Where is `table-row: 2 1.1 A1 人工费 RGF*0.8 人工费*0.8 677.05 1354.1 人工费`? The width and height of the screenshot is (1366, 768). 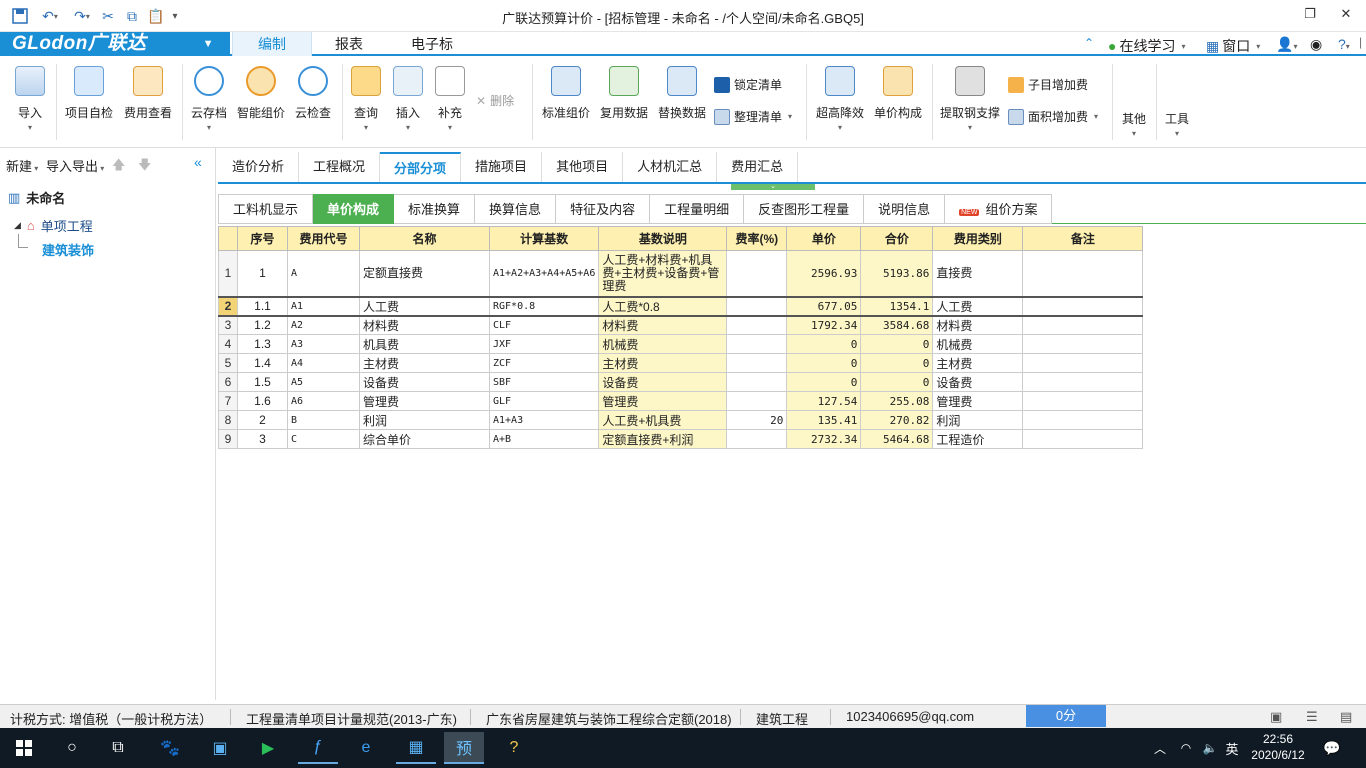 table-row: 2 1.1 A1 人工费 RGF*0.8 人工费*0.8 677.05 1354.1 人工费 is located at coordinates (681, 306).